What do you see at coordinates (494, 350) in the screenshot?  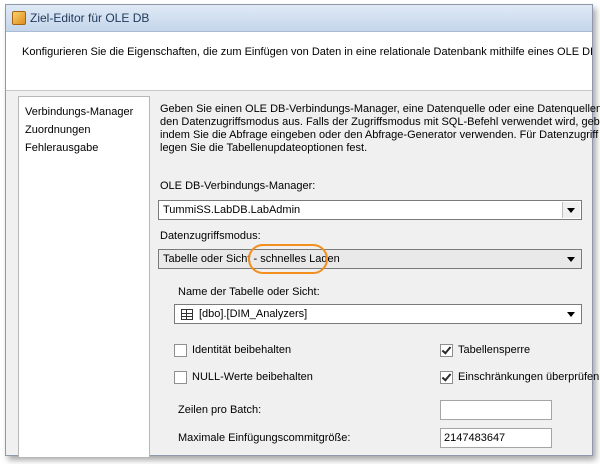 I see `table-lock-label: Tabellensperre` at bounding box center [494, 350].